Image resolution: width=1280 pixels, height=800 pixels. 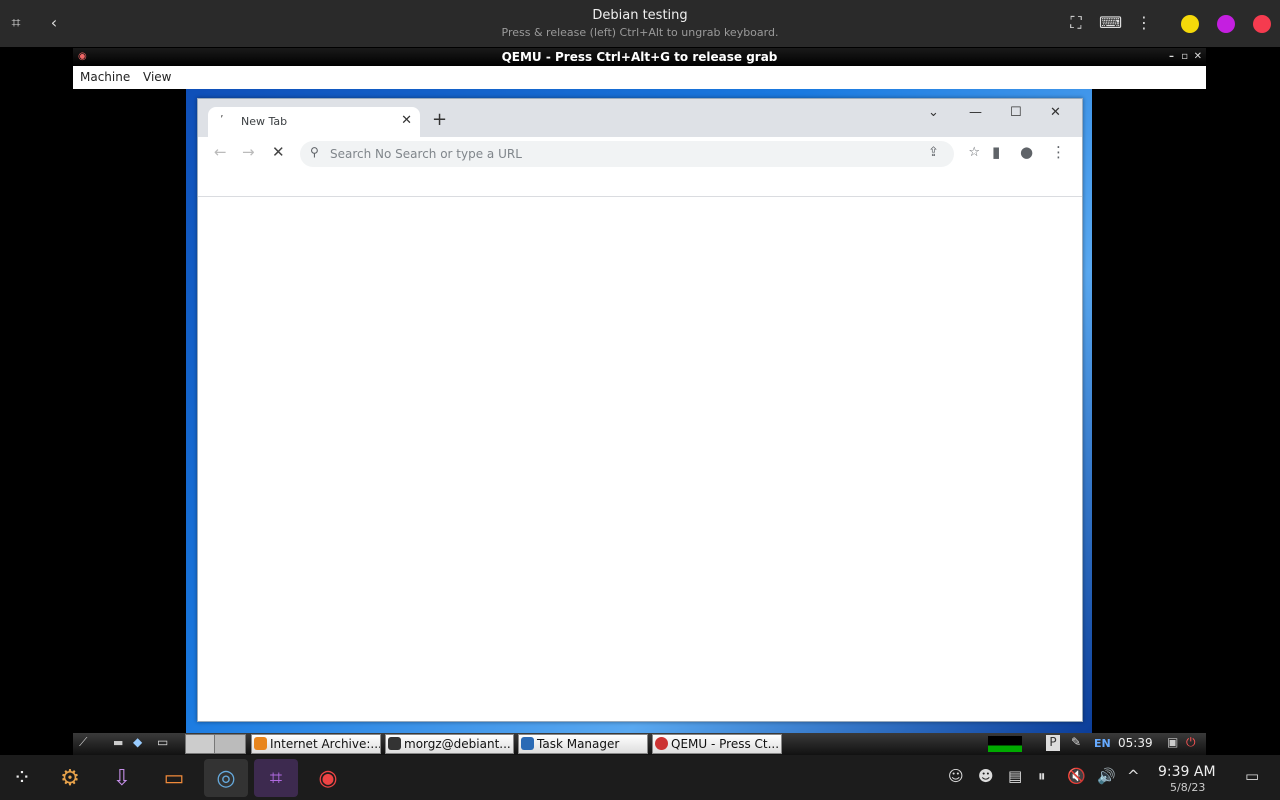 I want to click on stop-loading-icon: ✕, so click(x=278, y=152).